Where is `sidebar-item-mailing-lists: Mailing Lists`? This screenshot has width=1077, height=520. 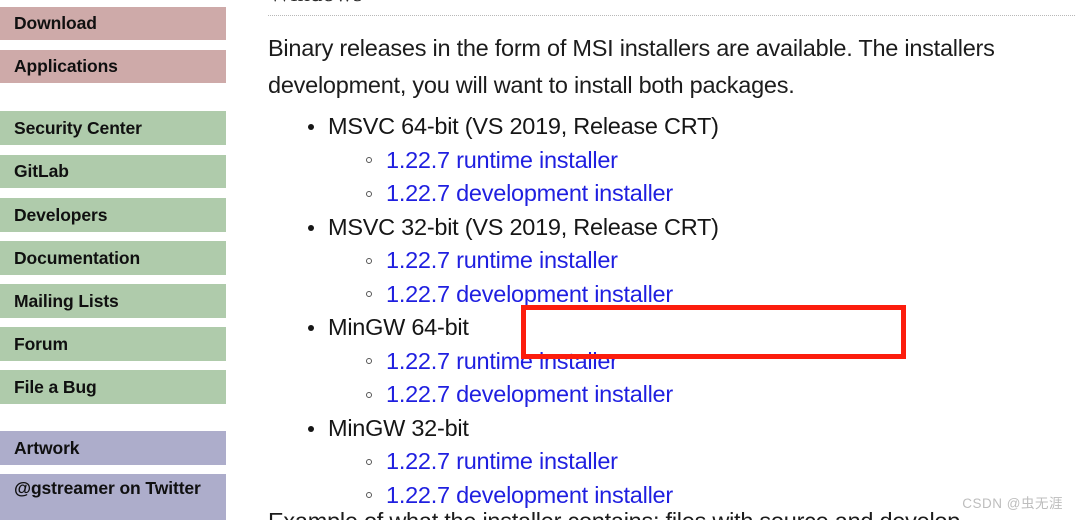 sidebar-item-mailing-lists: Mailing Lists is located at coordinates (113, 301).